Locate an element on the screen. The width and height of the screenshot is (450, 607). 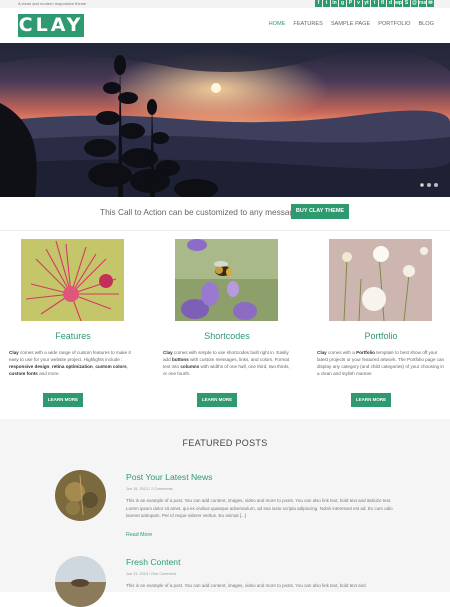
learn-more-button-shortcodes: LEARN MORE is located at coordinates (217, 400).